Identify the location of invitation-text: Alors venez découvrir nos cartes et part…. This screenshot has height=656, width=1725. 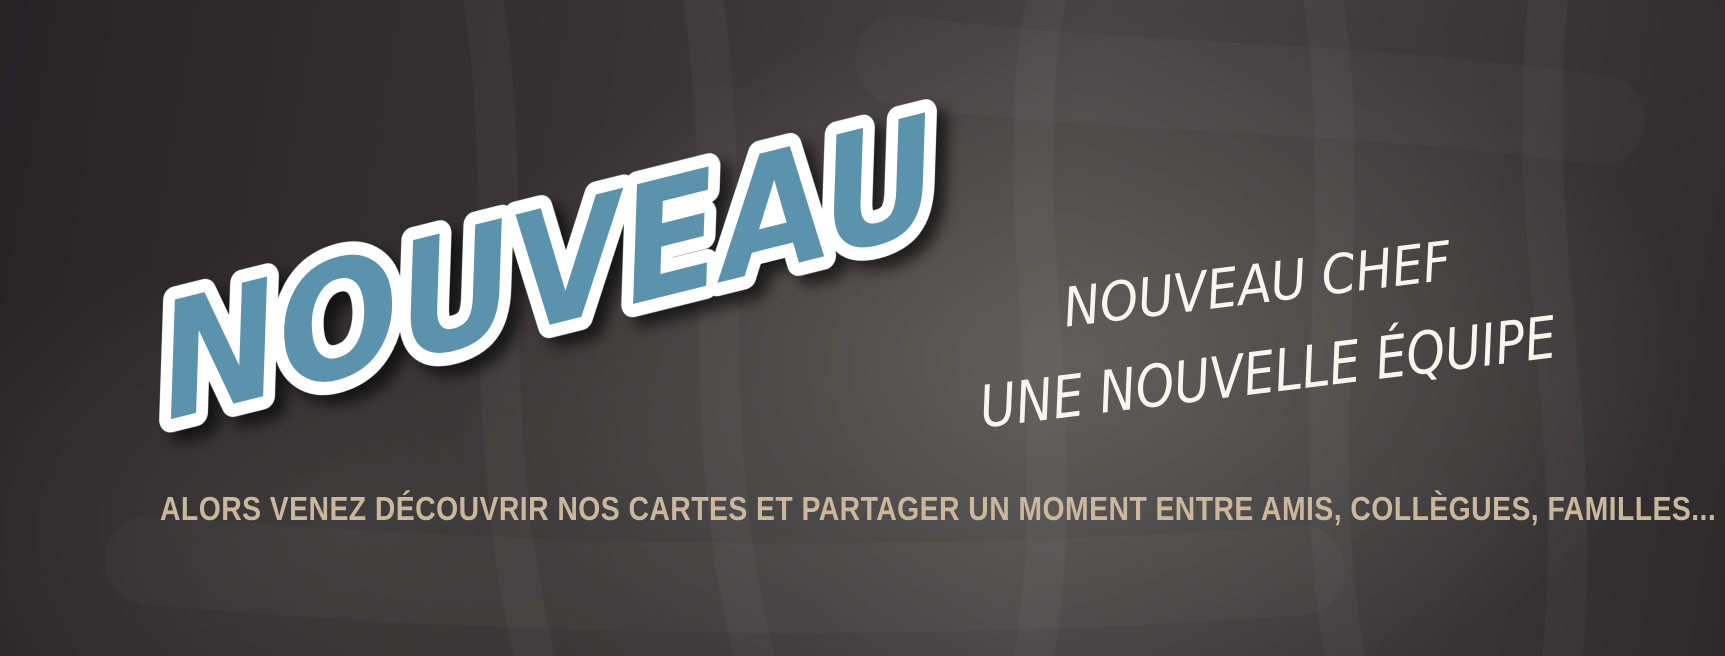
(938, 508).